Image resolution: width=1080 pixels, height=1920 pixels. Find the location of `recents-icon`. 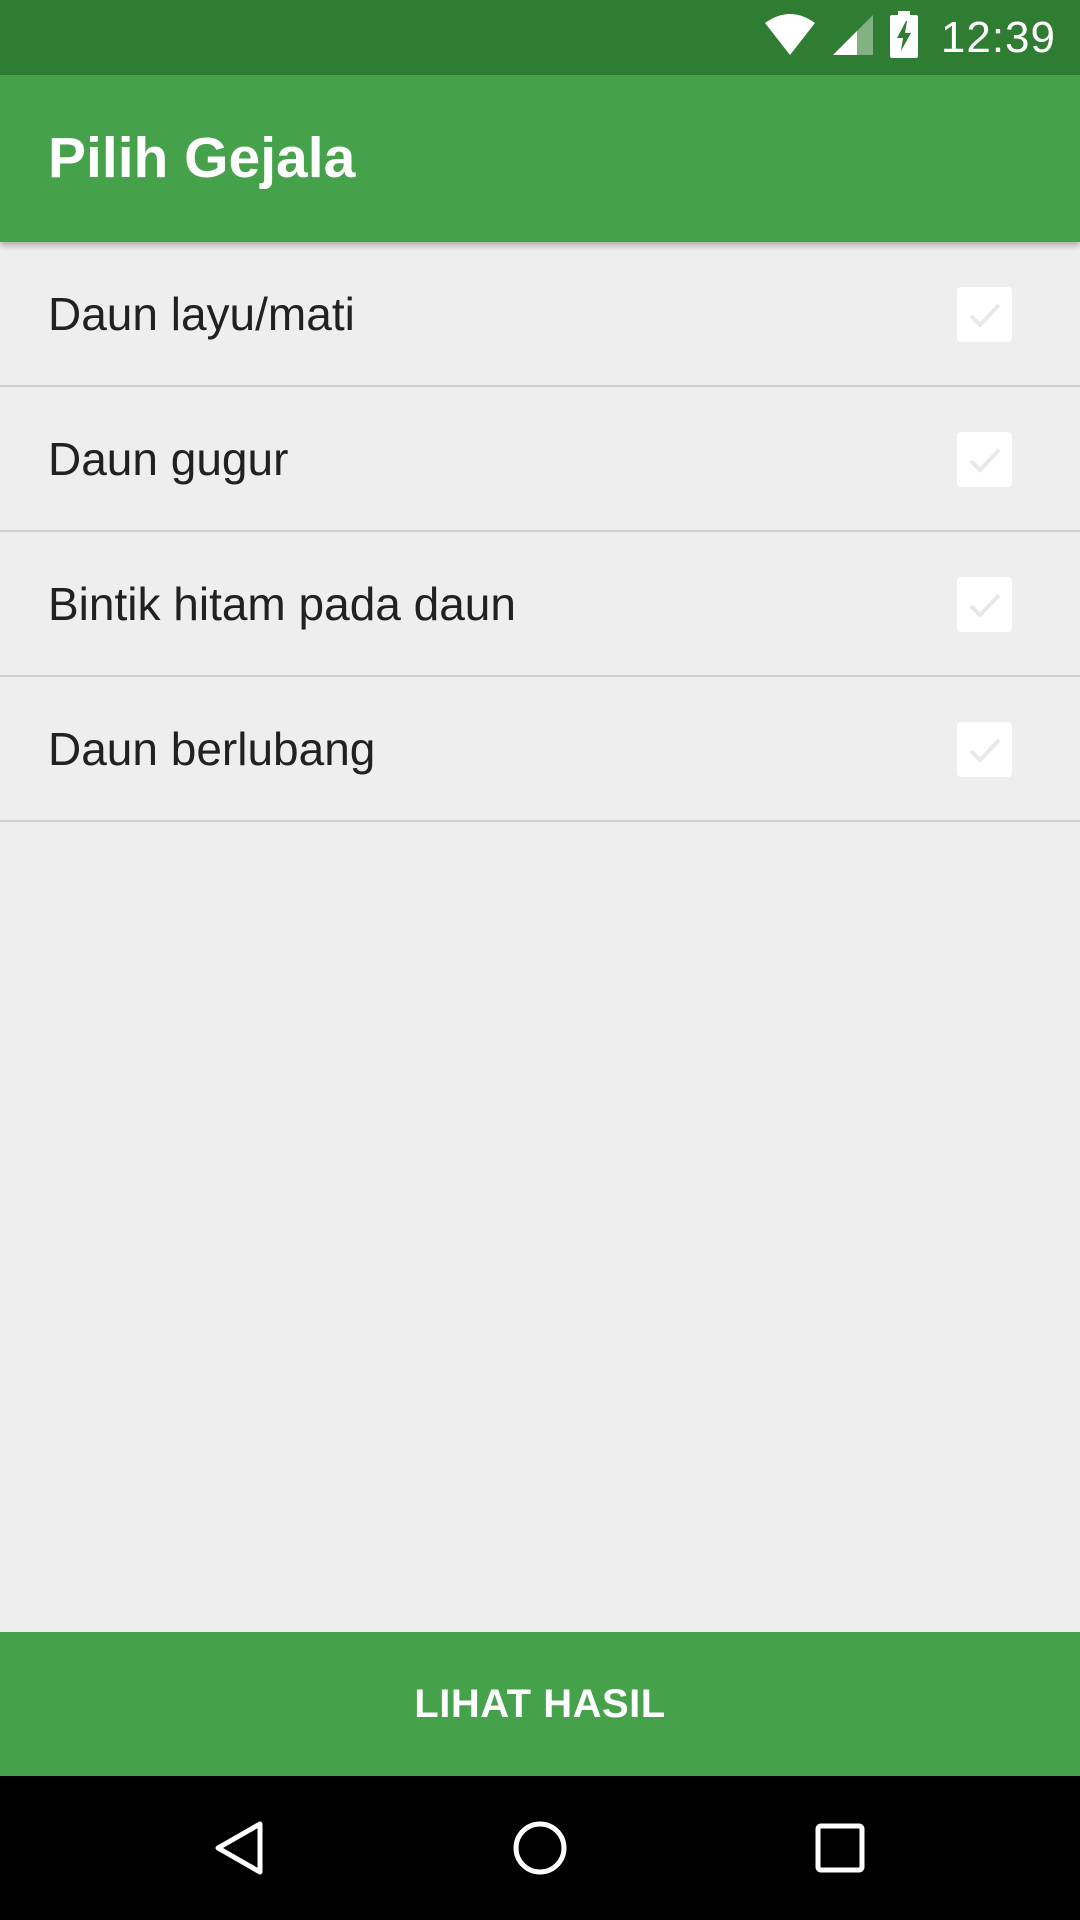

recents-icon is located at coordinates (840, 1848).